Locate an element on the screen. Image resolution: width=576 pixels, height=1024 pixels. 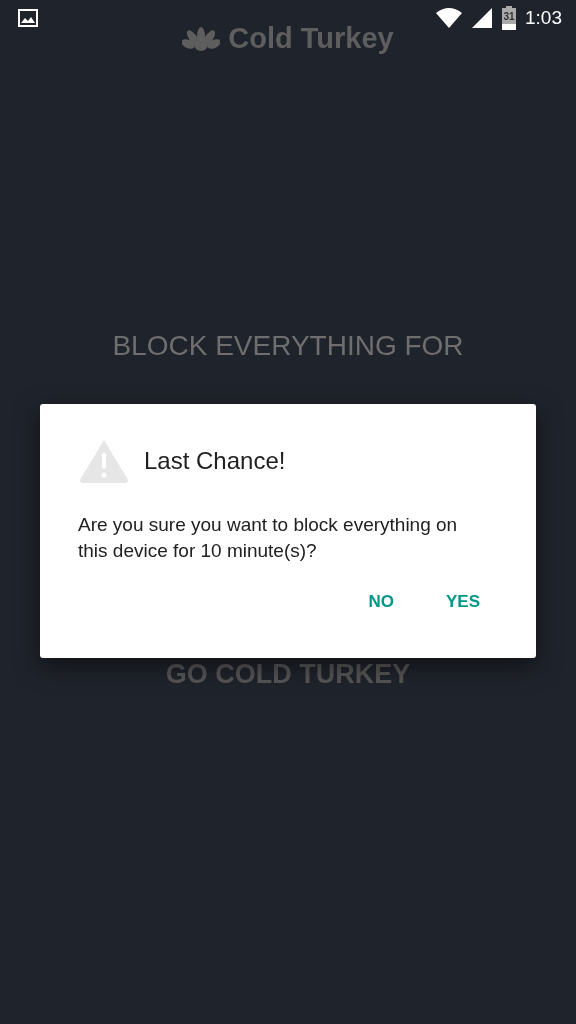
turkey-icon is located at coordinates (201, 38).